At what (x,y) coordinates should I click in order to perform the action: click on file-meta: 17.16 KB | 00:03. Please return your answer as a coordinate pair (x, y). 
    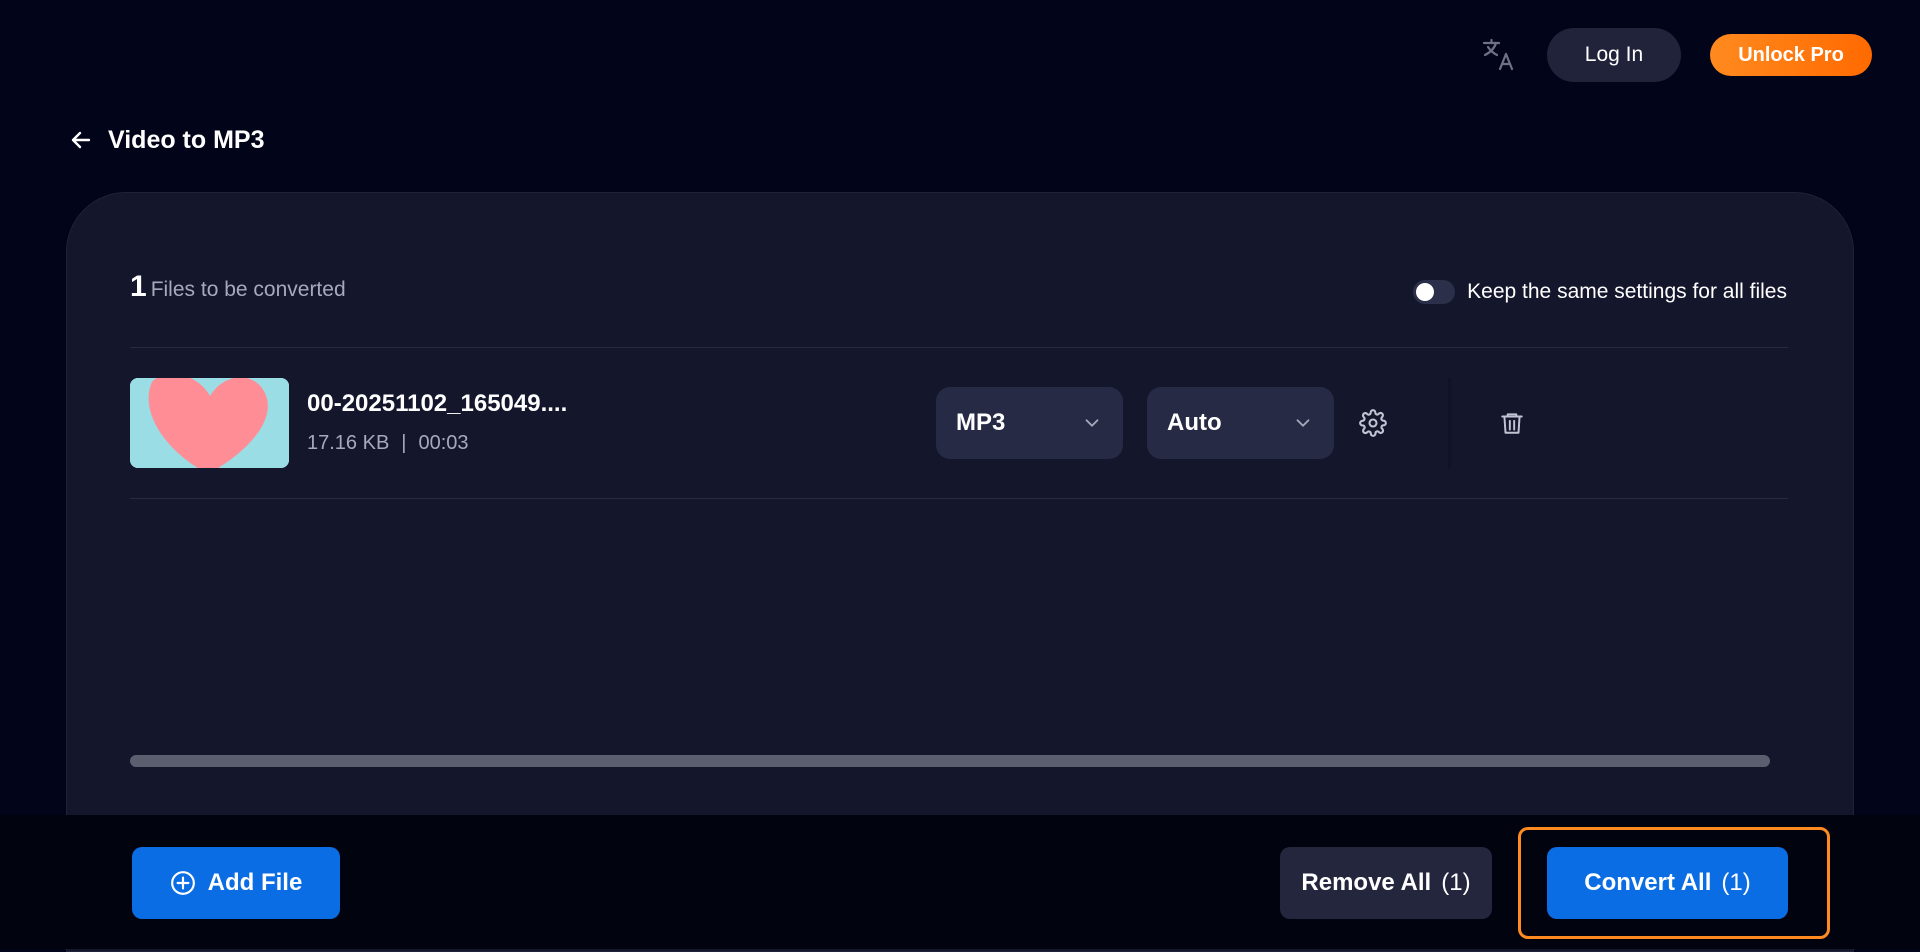
    Looking at the image, I should click on (388, 443).